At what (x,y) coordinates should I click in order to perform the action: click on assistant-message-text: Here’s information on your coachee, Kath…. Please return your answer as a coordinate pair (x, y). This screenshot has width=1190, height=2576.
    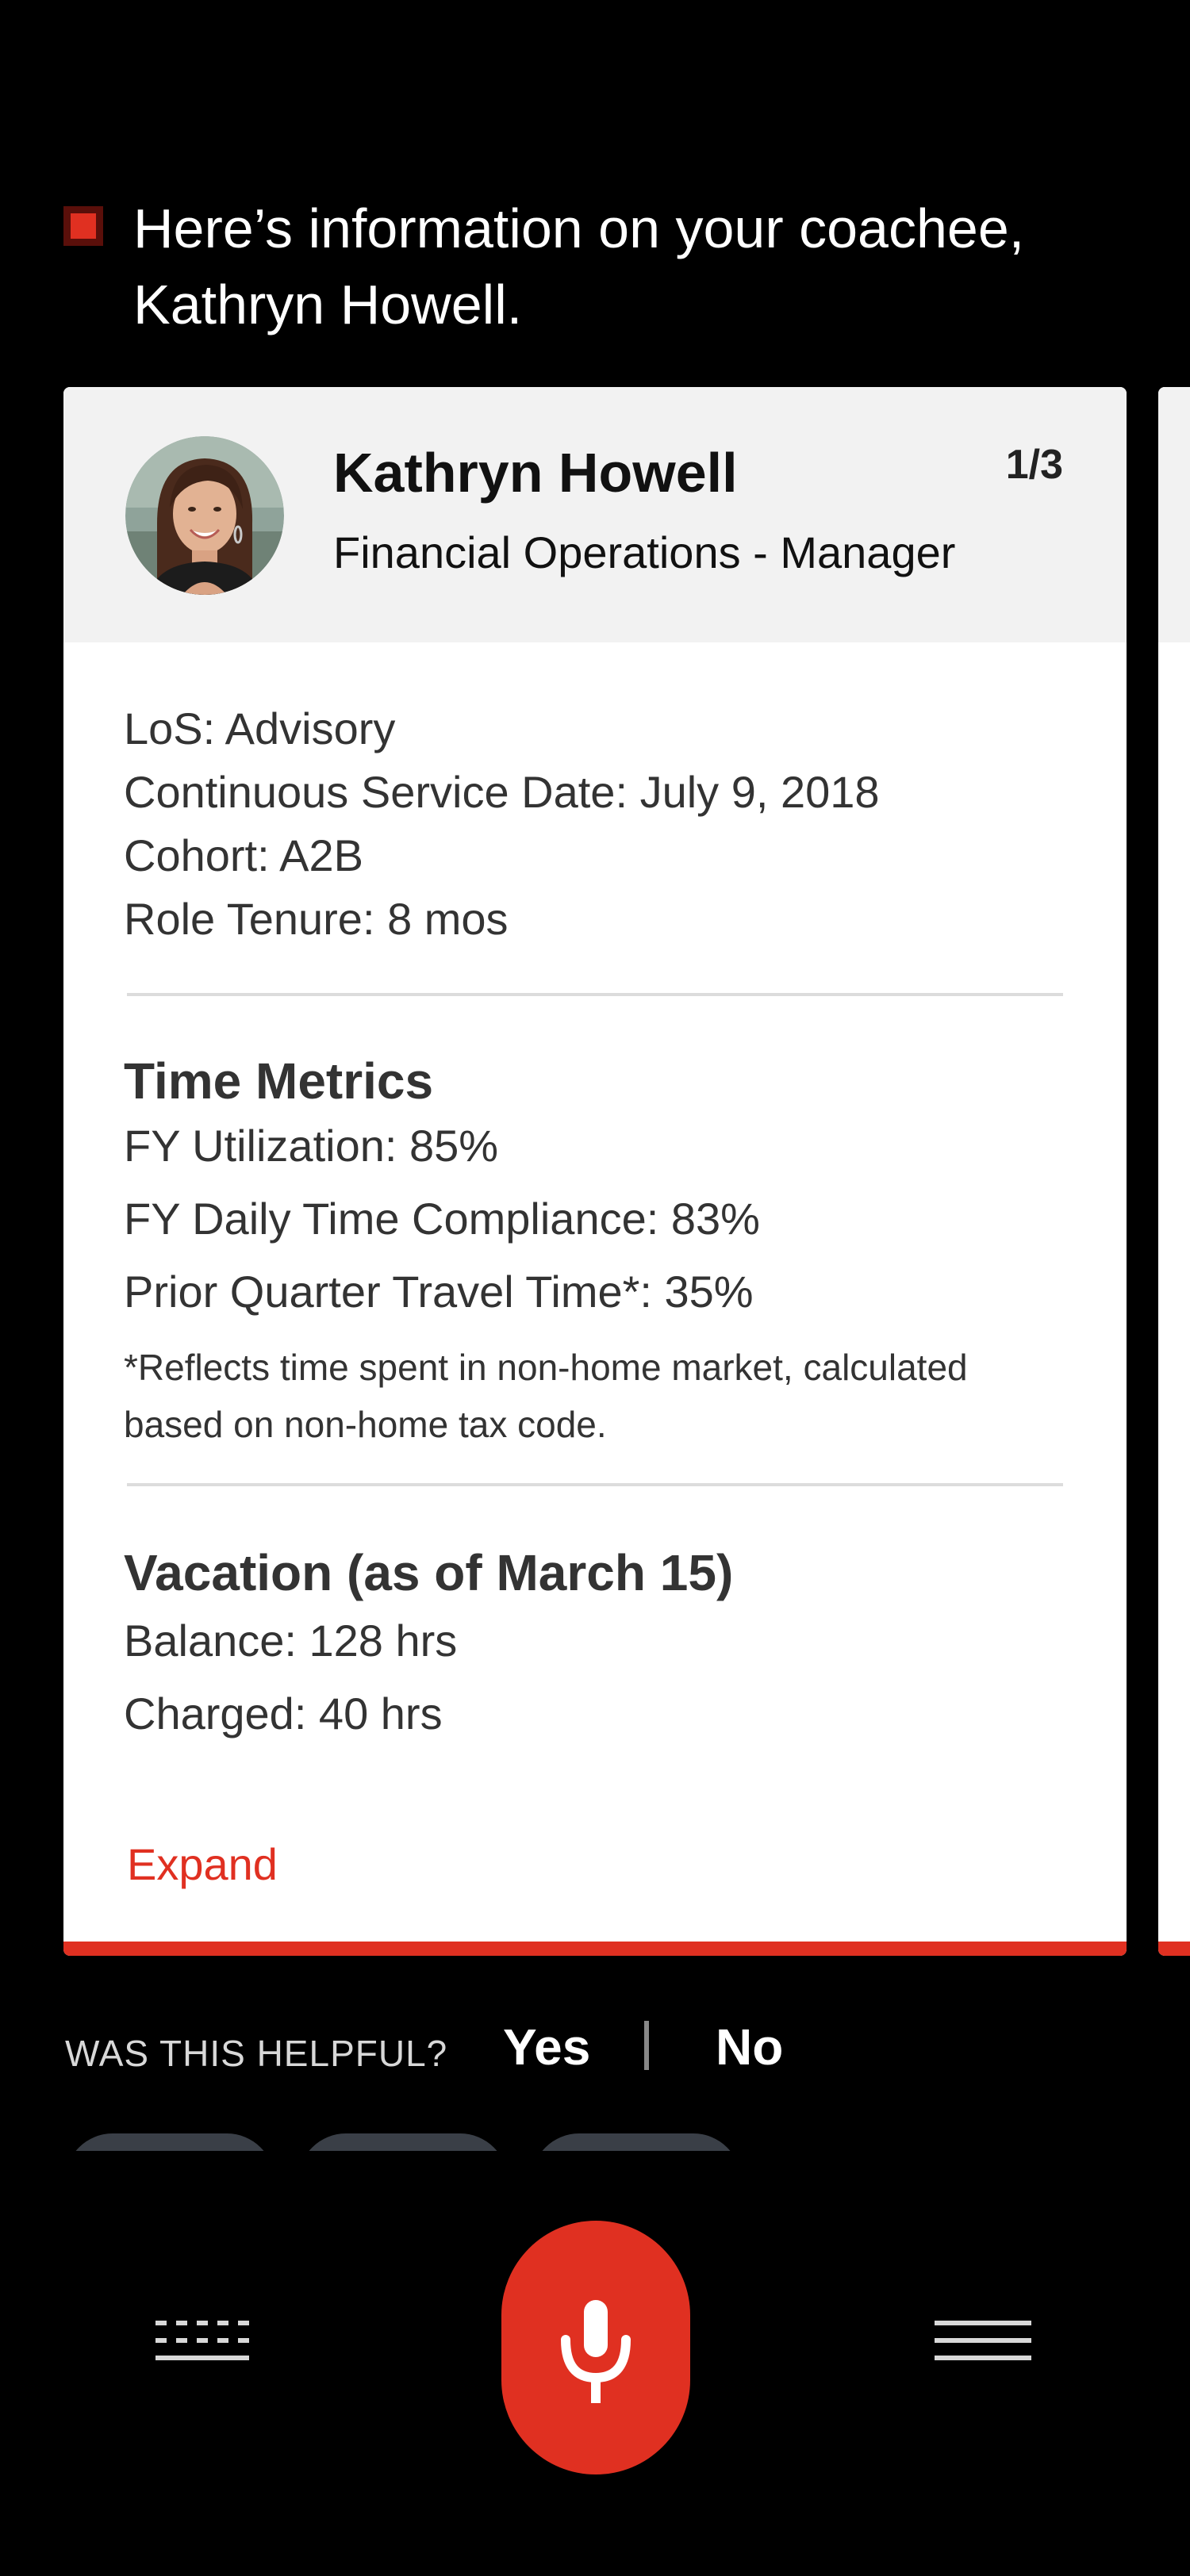
    Looking at the image, I should click on (579, 266).